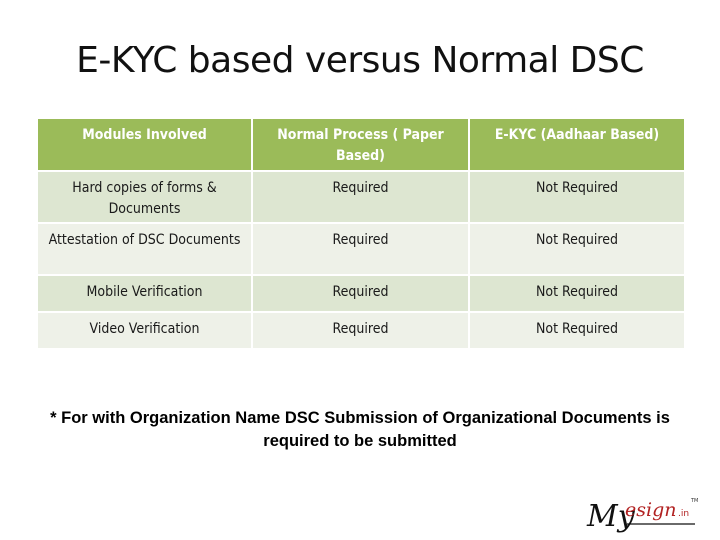  What do you see at coordinates (144, 249) in the screenshot?
I see `module-cell: Attestation of DSC Documents` at bounding box center [144, 249].